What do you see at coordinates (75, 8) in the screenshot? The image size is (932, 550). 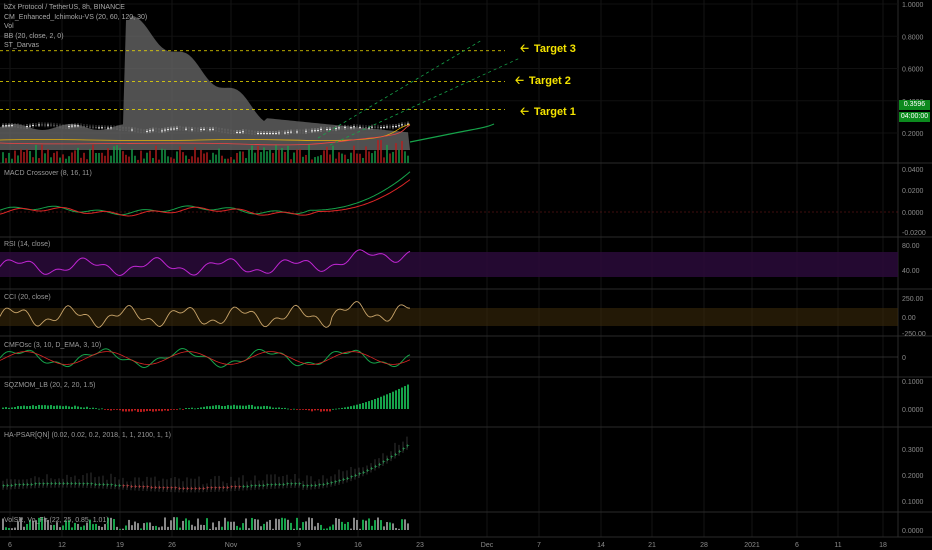 I see `symbol-title: bZx Protocol / TetherUS, 8h, BINANCE` at bounding box center [75, 8].